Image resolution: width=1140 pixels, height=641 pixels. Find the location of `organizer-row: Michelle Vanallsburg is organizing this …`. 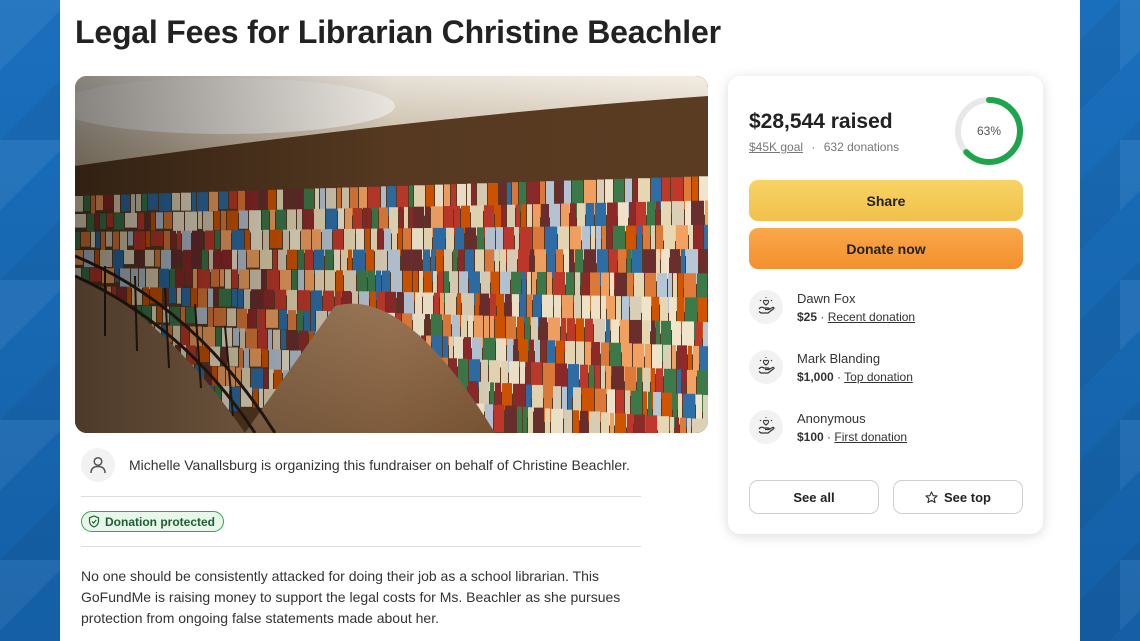

organizer-row: Michelle Vanallsburg is organizing this … is located at coordinates (361, 465).